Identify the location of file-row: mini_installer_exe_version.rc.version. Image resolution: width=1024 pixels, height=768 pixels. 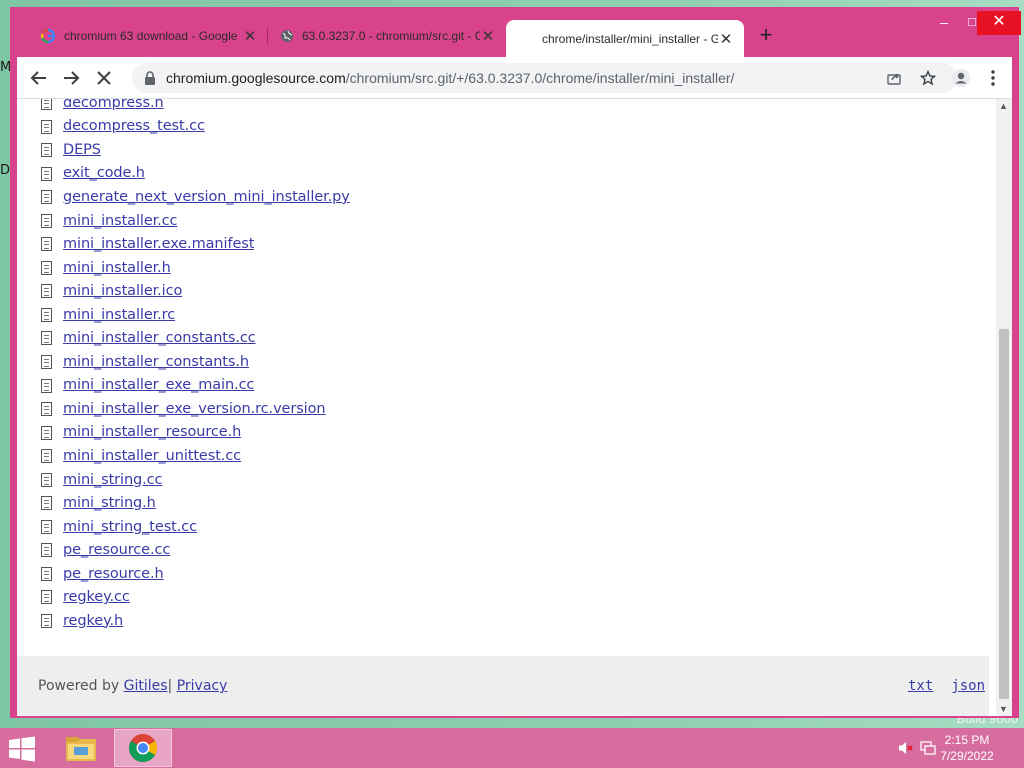
(503, 409).